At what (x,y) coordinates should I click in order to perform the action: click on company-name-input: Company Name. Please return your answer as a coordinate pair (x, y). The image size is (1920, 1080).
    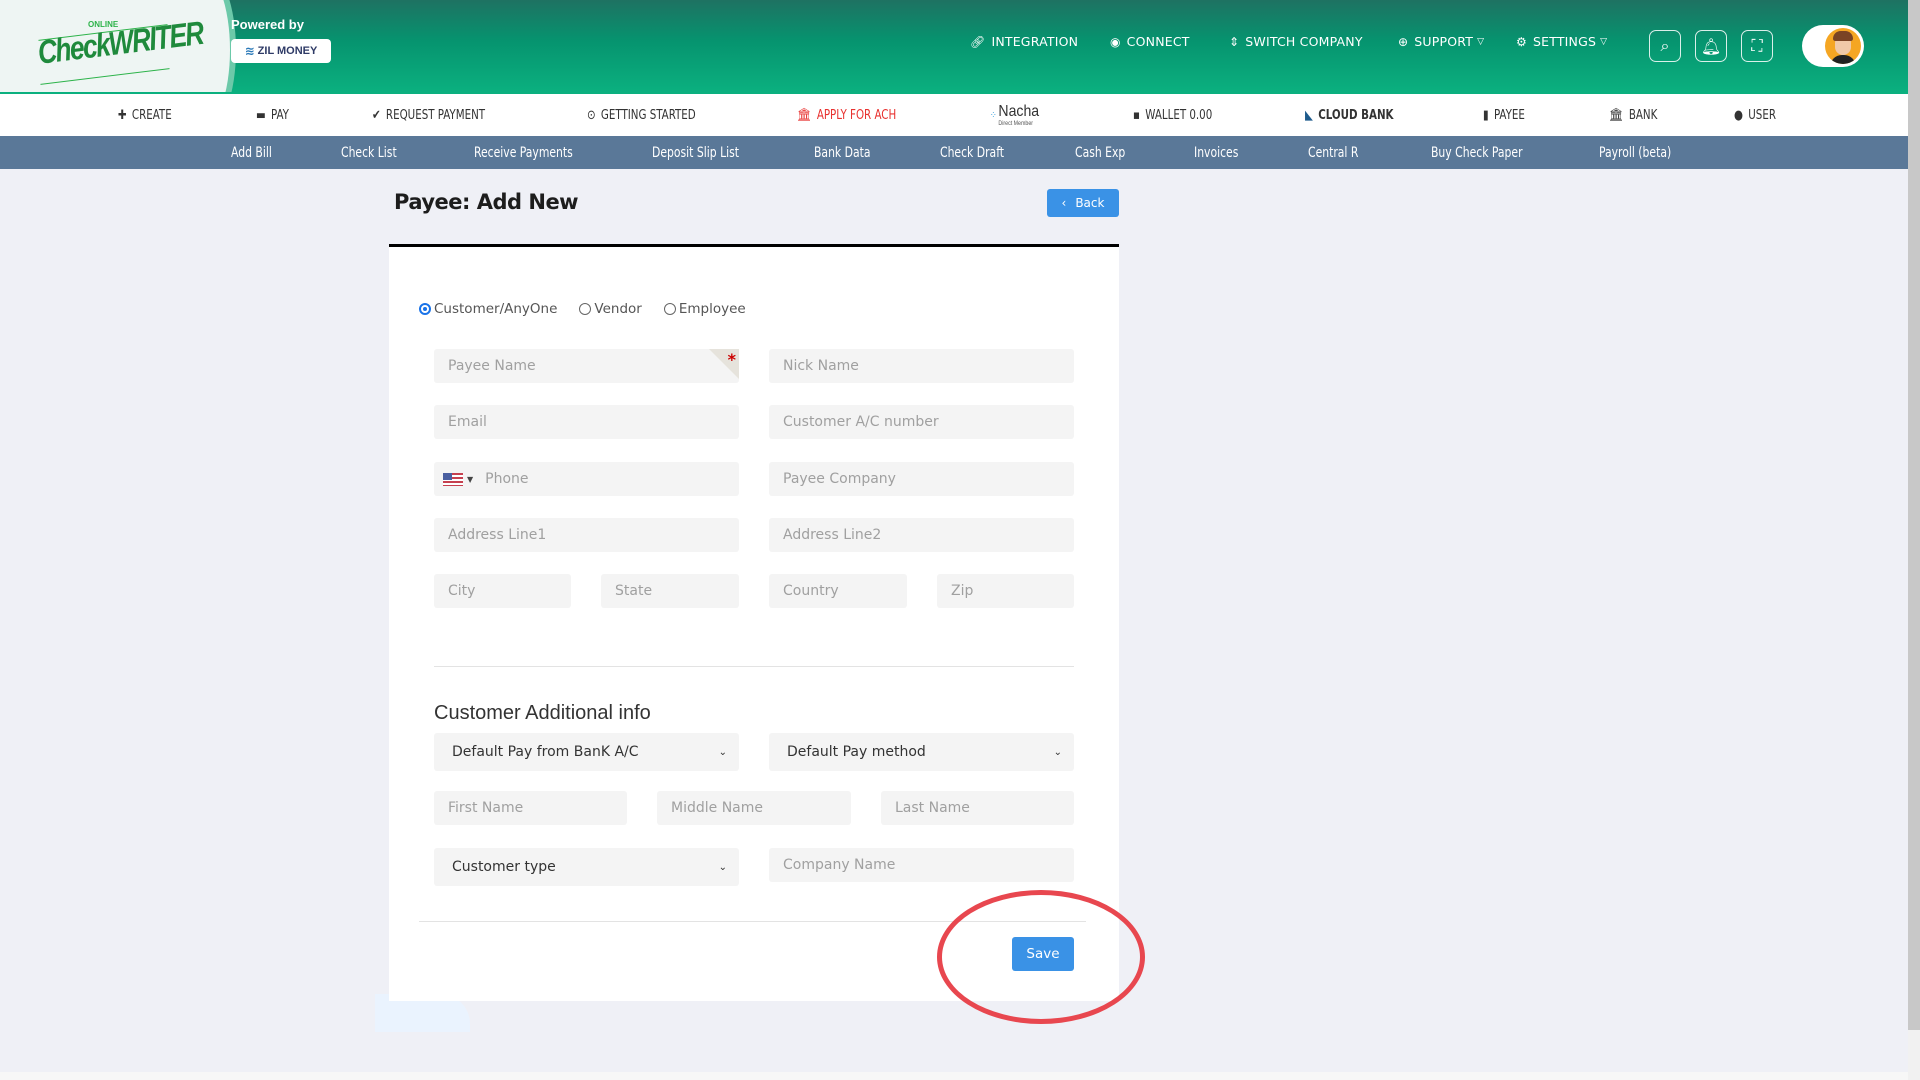
    Looking at the image, I should click on (921, 865).